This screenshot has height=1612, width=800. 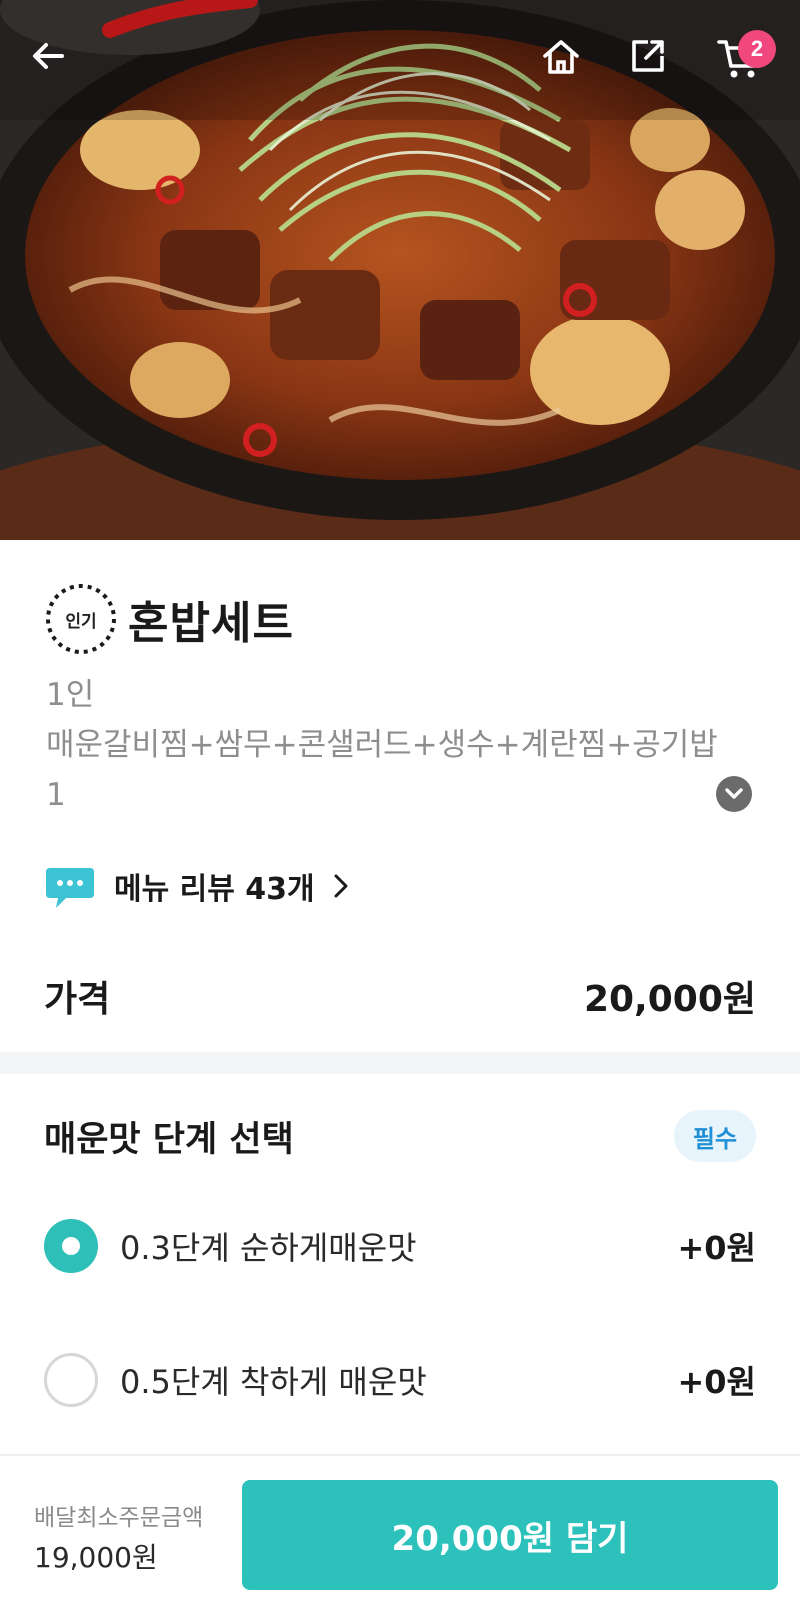 I want to click on option-label: 0.3단계 순하게매운맛, so click(x=268, y=1248).